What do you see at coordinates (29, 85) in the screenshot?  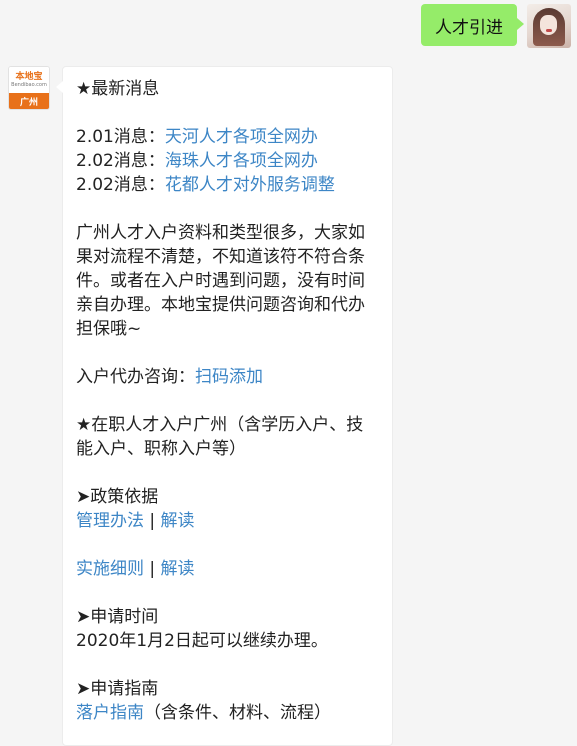 I see `bot-domain: Bendibao.com` at bounding box center [29, 85].